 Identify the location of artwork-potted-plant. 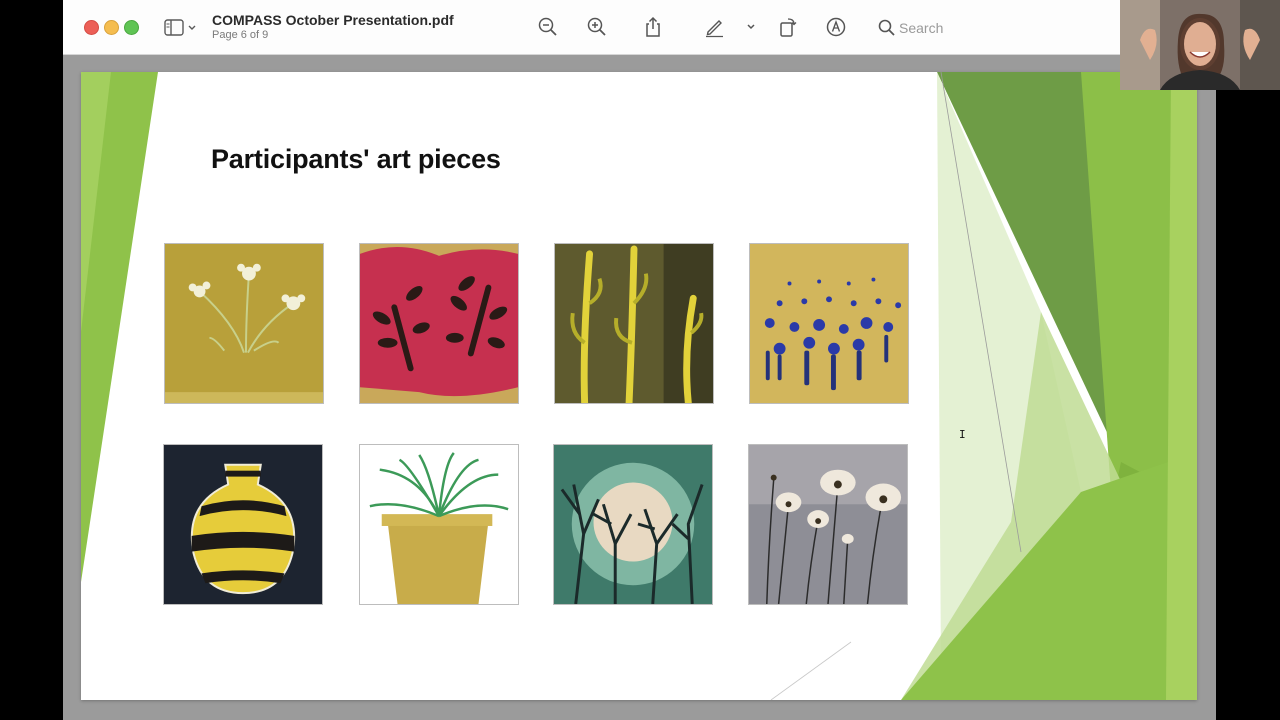
(439, 524).